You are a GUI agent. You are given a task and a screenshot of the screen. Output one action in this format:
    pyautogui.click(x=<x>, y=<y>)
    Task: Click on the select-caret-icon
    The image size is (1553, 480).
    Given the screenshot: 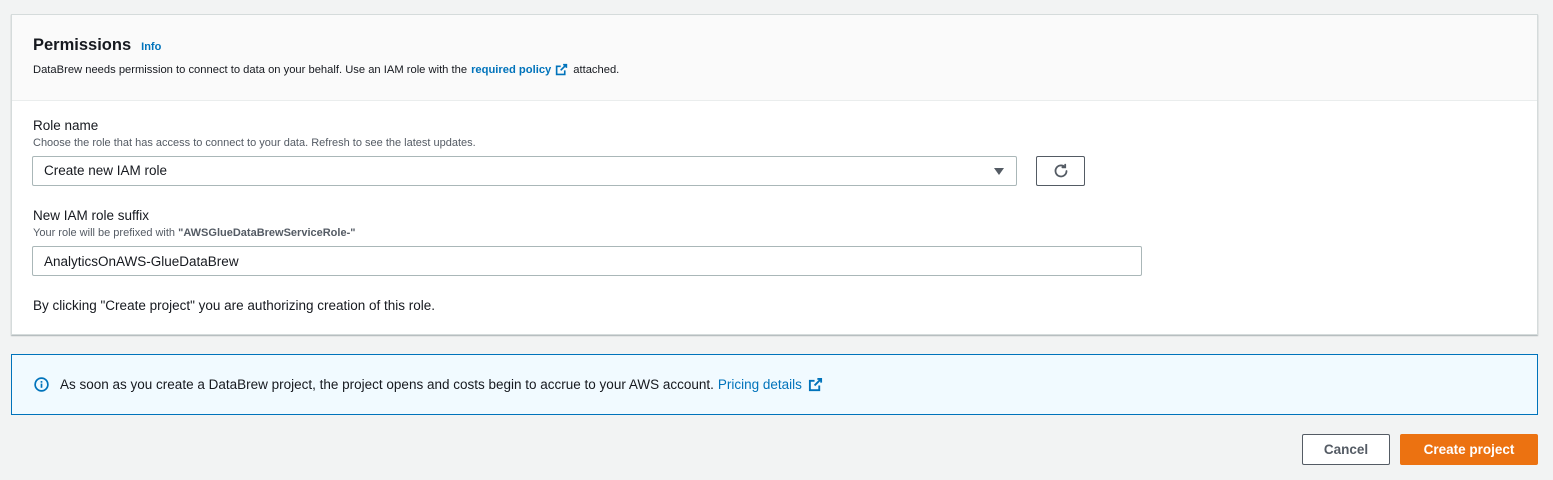 What is the action you would take?
    pyautogui.click(x=999, y=171)
    